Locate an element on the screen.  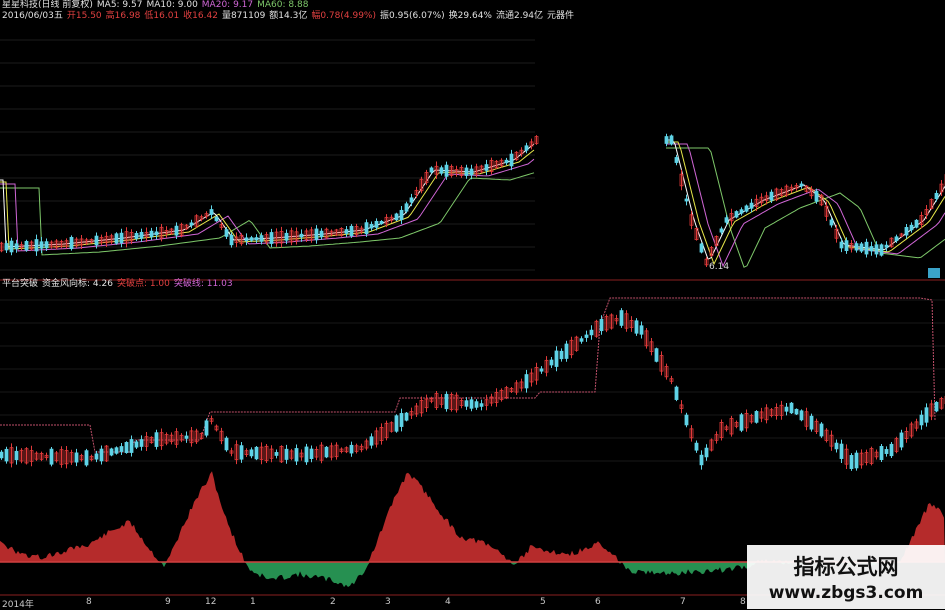
low-price-label: 6.14 is located at coordinates (719, 267).